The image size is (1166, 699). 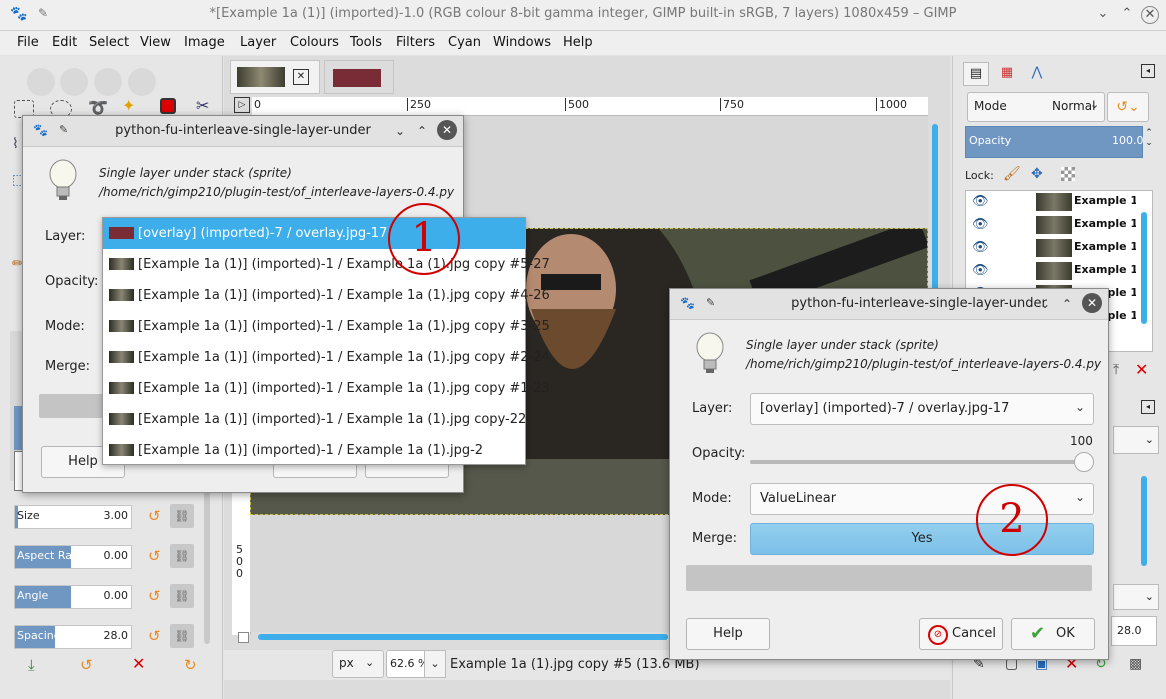 What do you see at coordinates (314, 233) in the screenshot?
I see `dropdown-option-selected: [overlay] (imported)-7 / overlay.jpg-17` at bounding box center [314, 233].